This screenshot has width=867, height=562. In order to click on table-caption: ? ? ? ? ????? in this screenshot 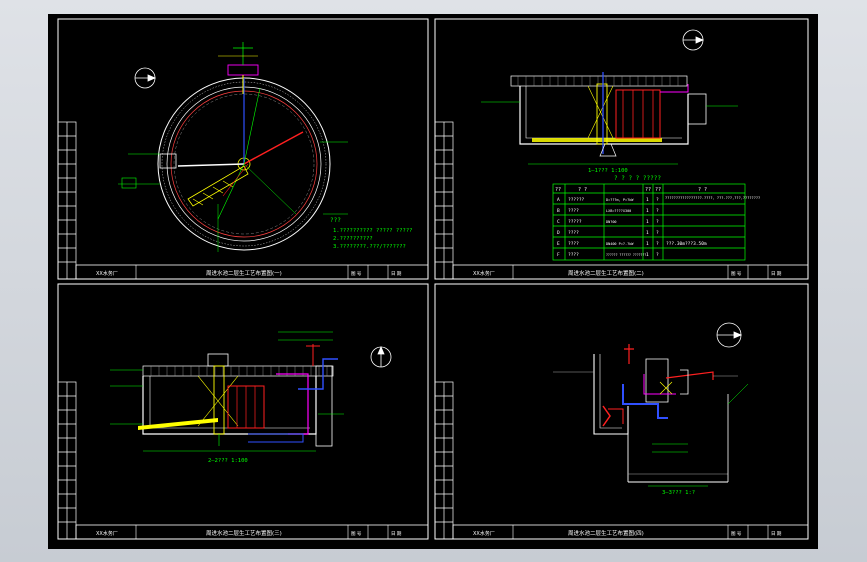, I will do `click(637, 178)`.